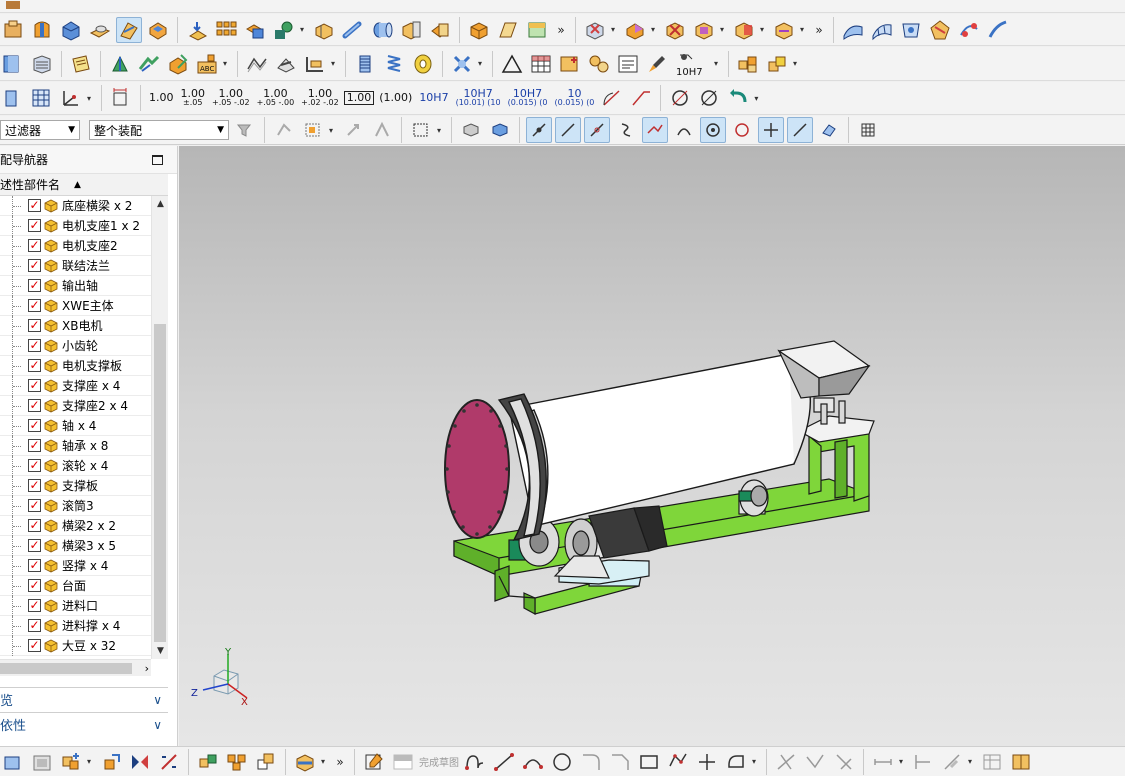  I want to click on undo-icon, so click(738, 98).